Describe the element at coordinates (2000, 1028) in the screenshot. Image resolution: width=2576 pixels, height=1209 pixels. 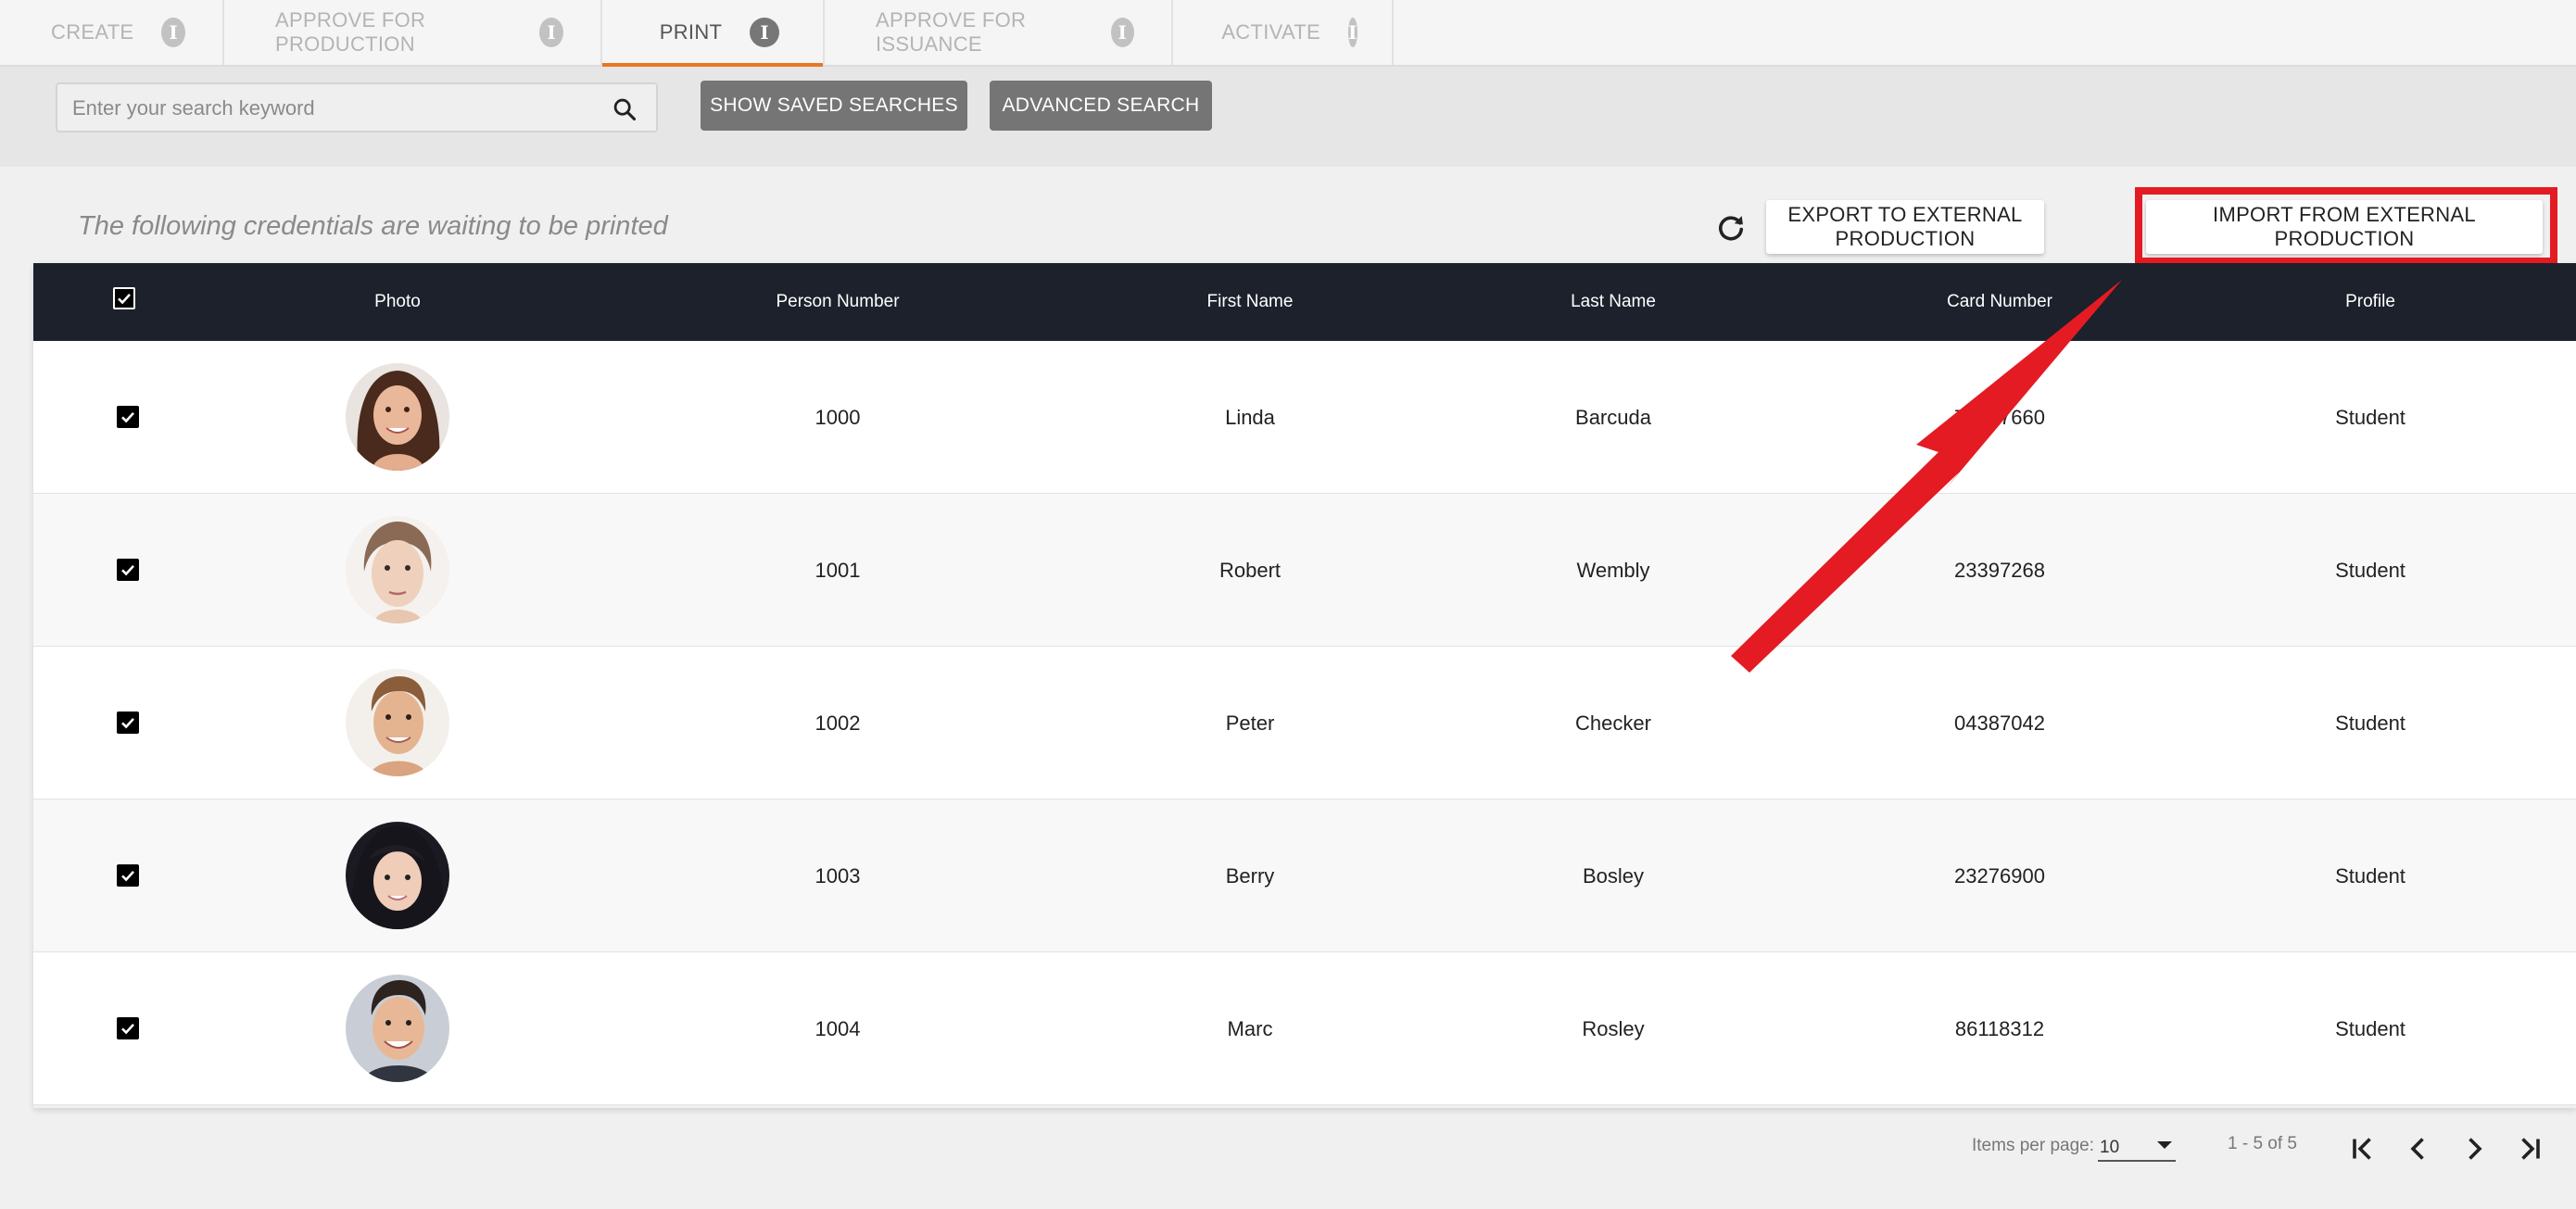
I see `card-number-cell: 86118312` at that location.